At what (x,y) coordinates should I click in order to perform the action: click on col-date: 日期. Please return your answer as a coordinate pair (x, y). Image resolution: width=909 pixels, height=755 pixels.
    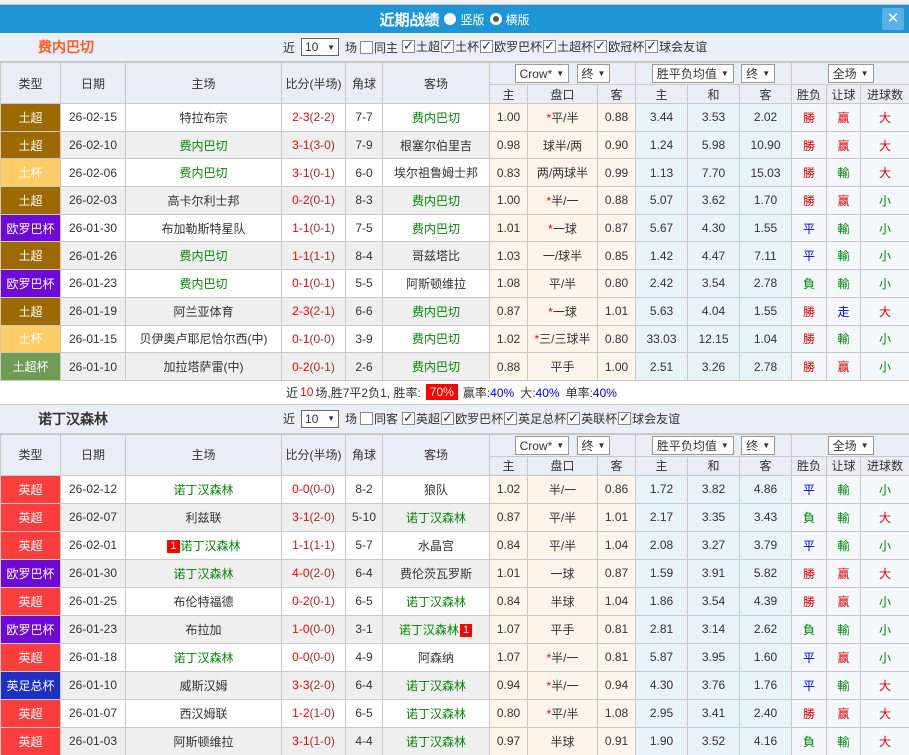
    Looking at the image, I should click on (93, 454).